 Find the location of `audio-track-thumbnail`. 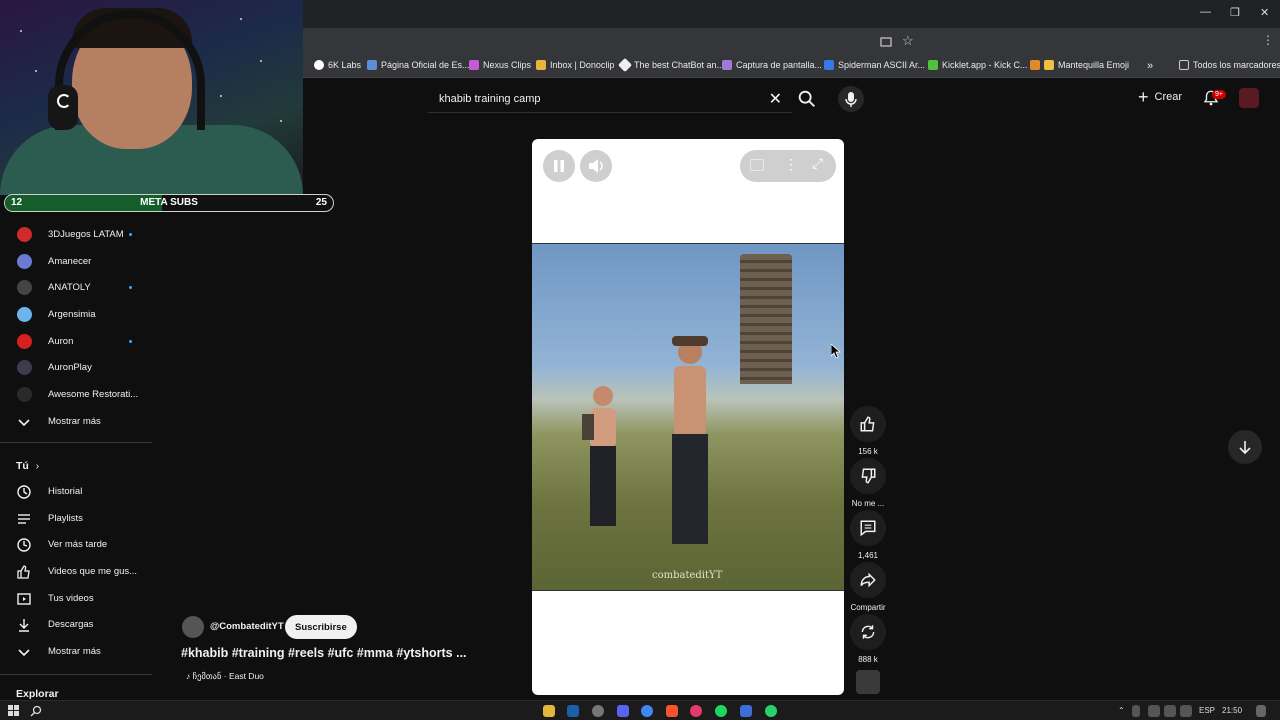

audio-track-thumbnail is located at coordinates (868, 682).